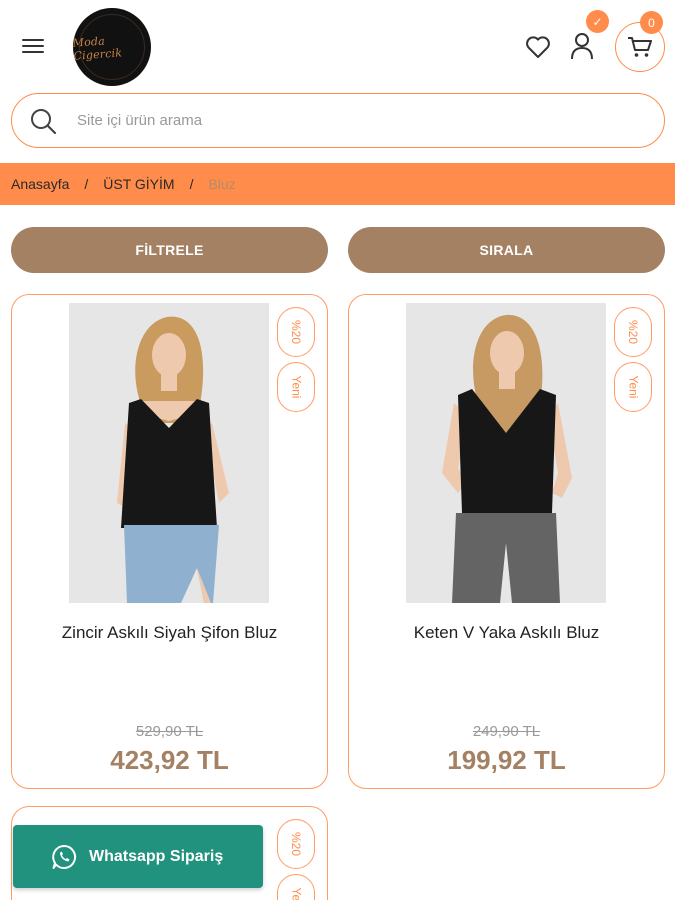  I want to click on hamburger-menu-icon, so click(33, 46).